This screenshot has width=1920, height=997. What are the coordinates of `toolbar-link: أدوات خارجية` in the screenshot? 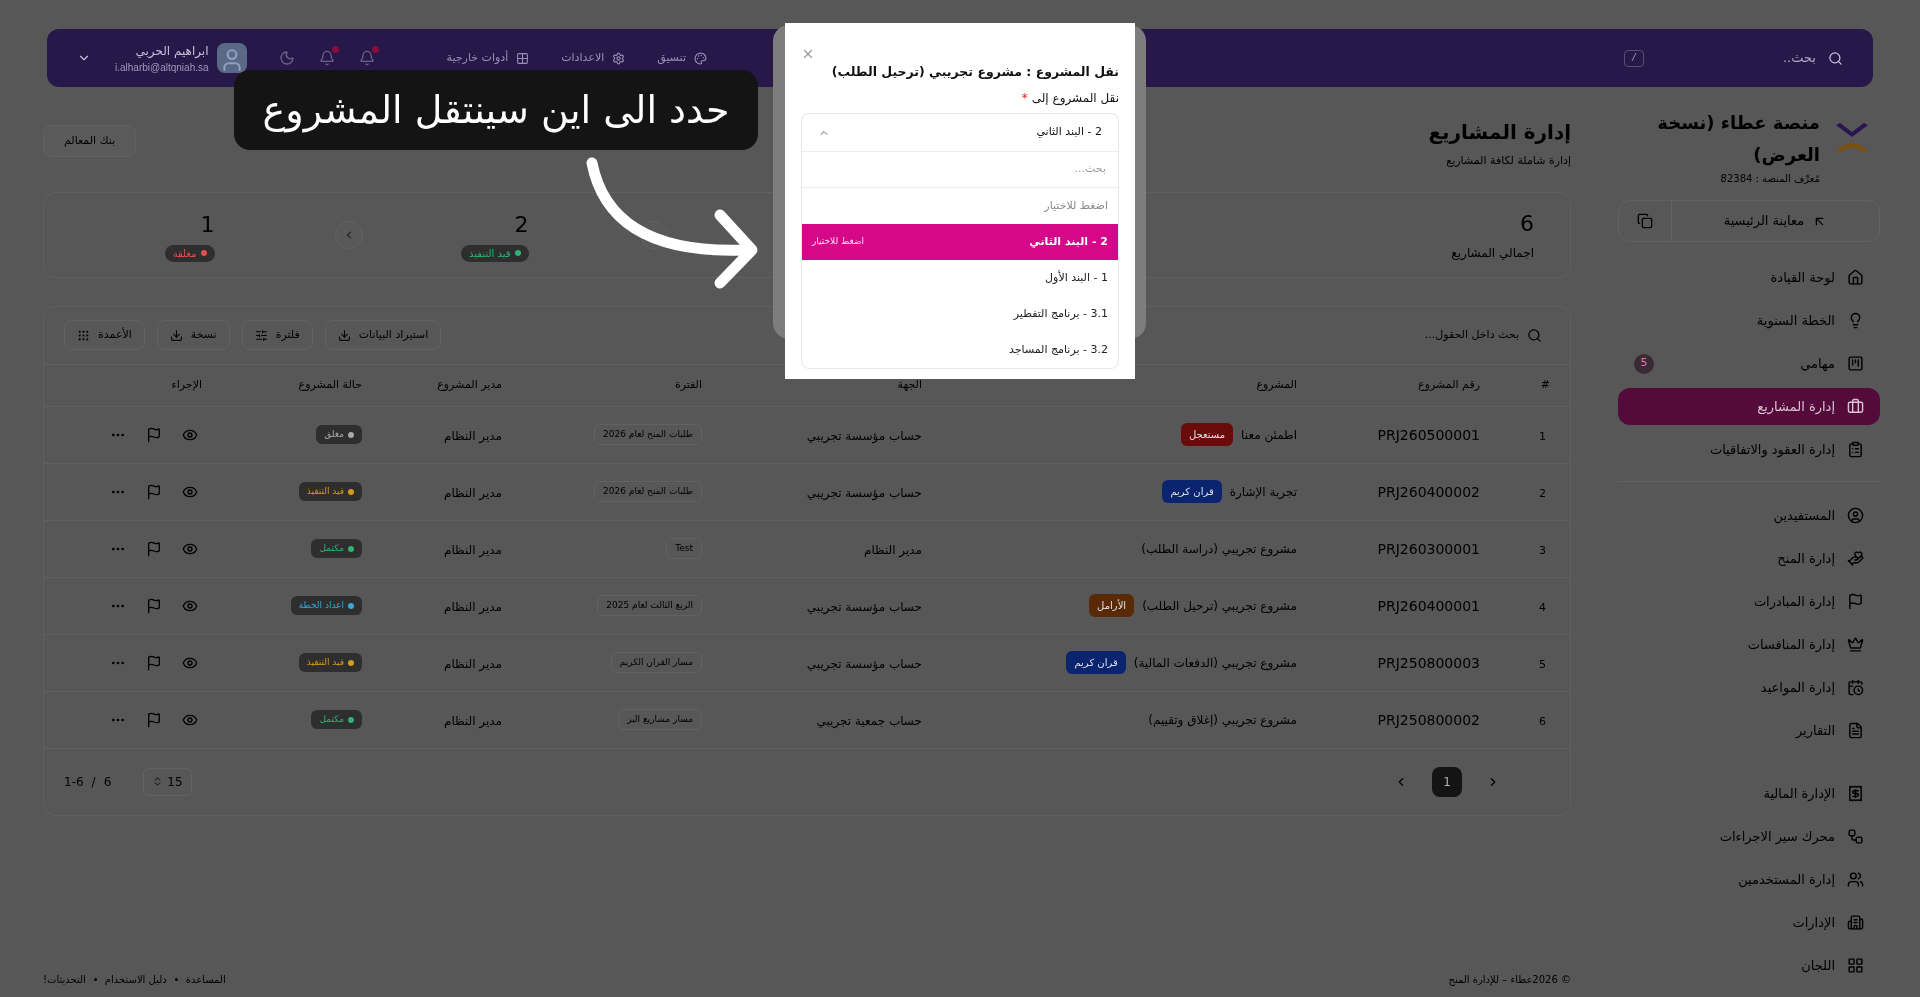 It's located at (488, 58).